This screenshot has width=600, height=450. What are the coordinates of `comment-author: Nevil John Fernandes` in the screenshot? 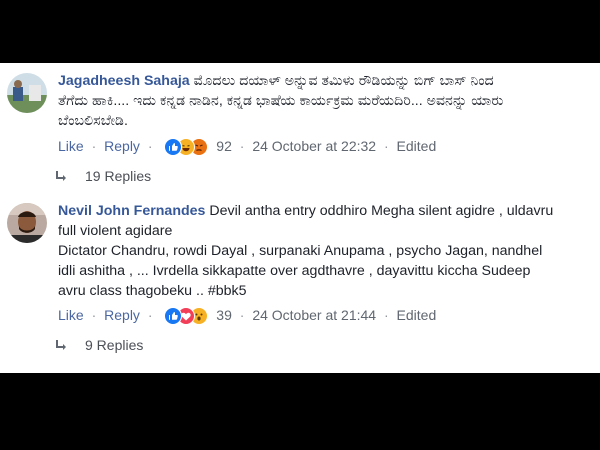 It's located at (131, 211).